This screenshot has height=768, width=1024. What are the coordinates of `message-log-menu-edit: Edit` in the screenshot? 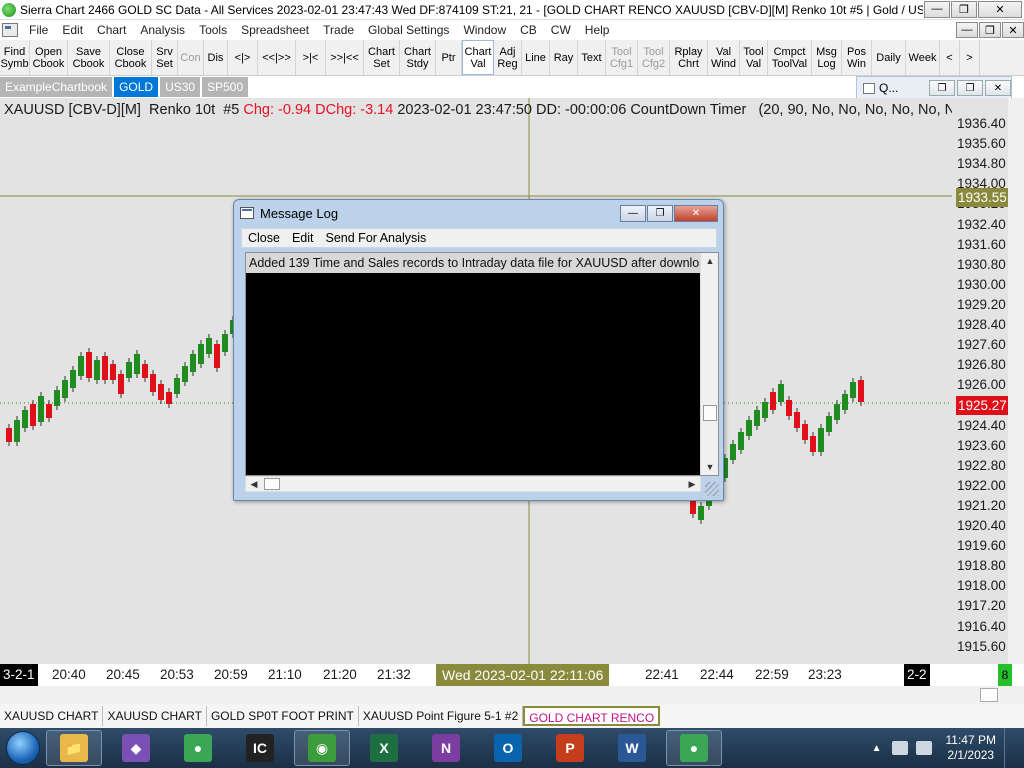 It's located at (303, 238).